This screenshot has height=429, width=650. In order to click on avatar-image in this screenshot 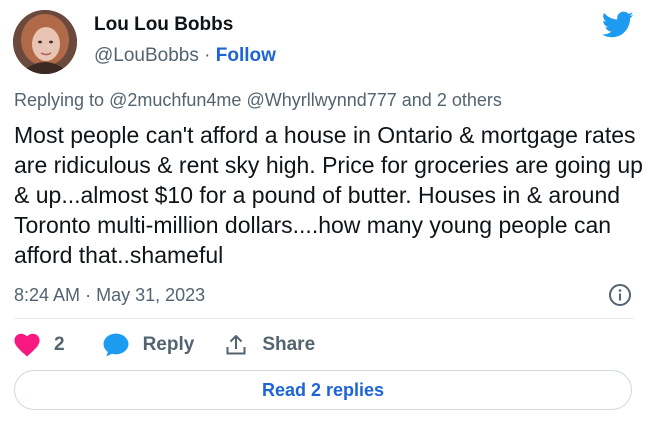, I will do `click(45, 42)`.